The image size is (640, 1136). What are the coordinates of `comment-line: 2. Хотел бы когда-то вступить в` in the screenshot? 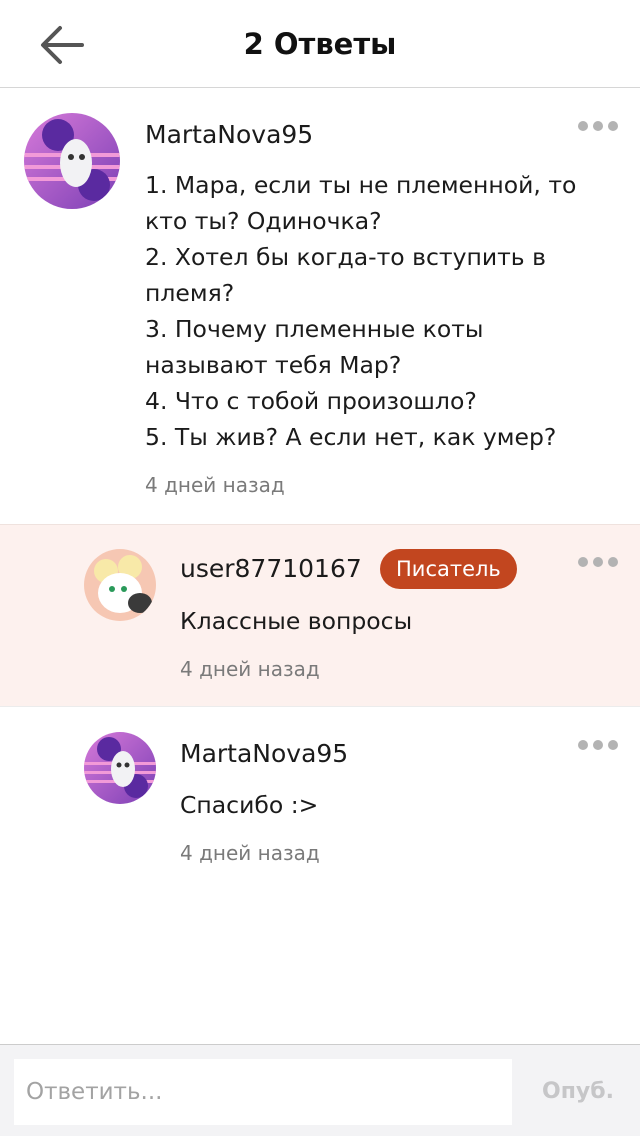 It's located at (345, 257).